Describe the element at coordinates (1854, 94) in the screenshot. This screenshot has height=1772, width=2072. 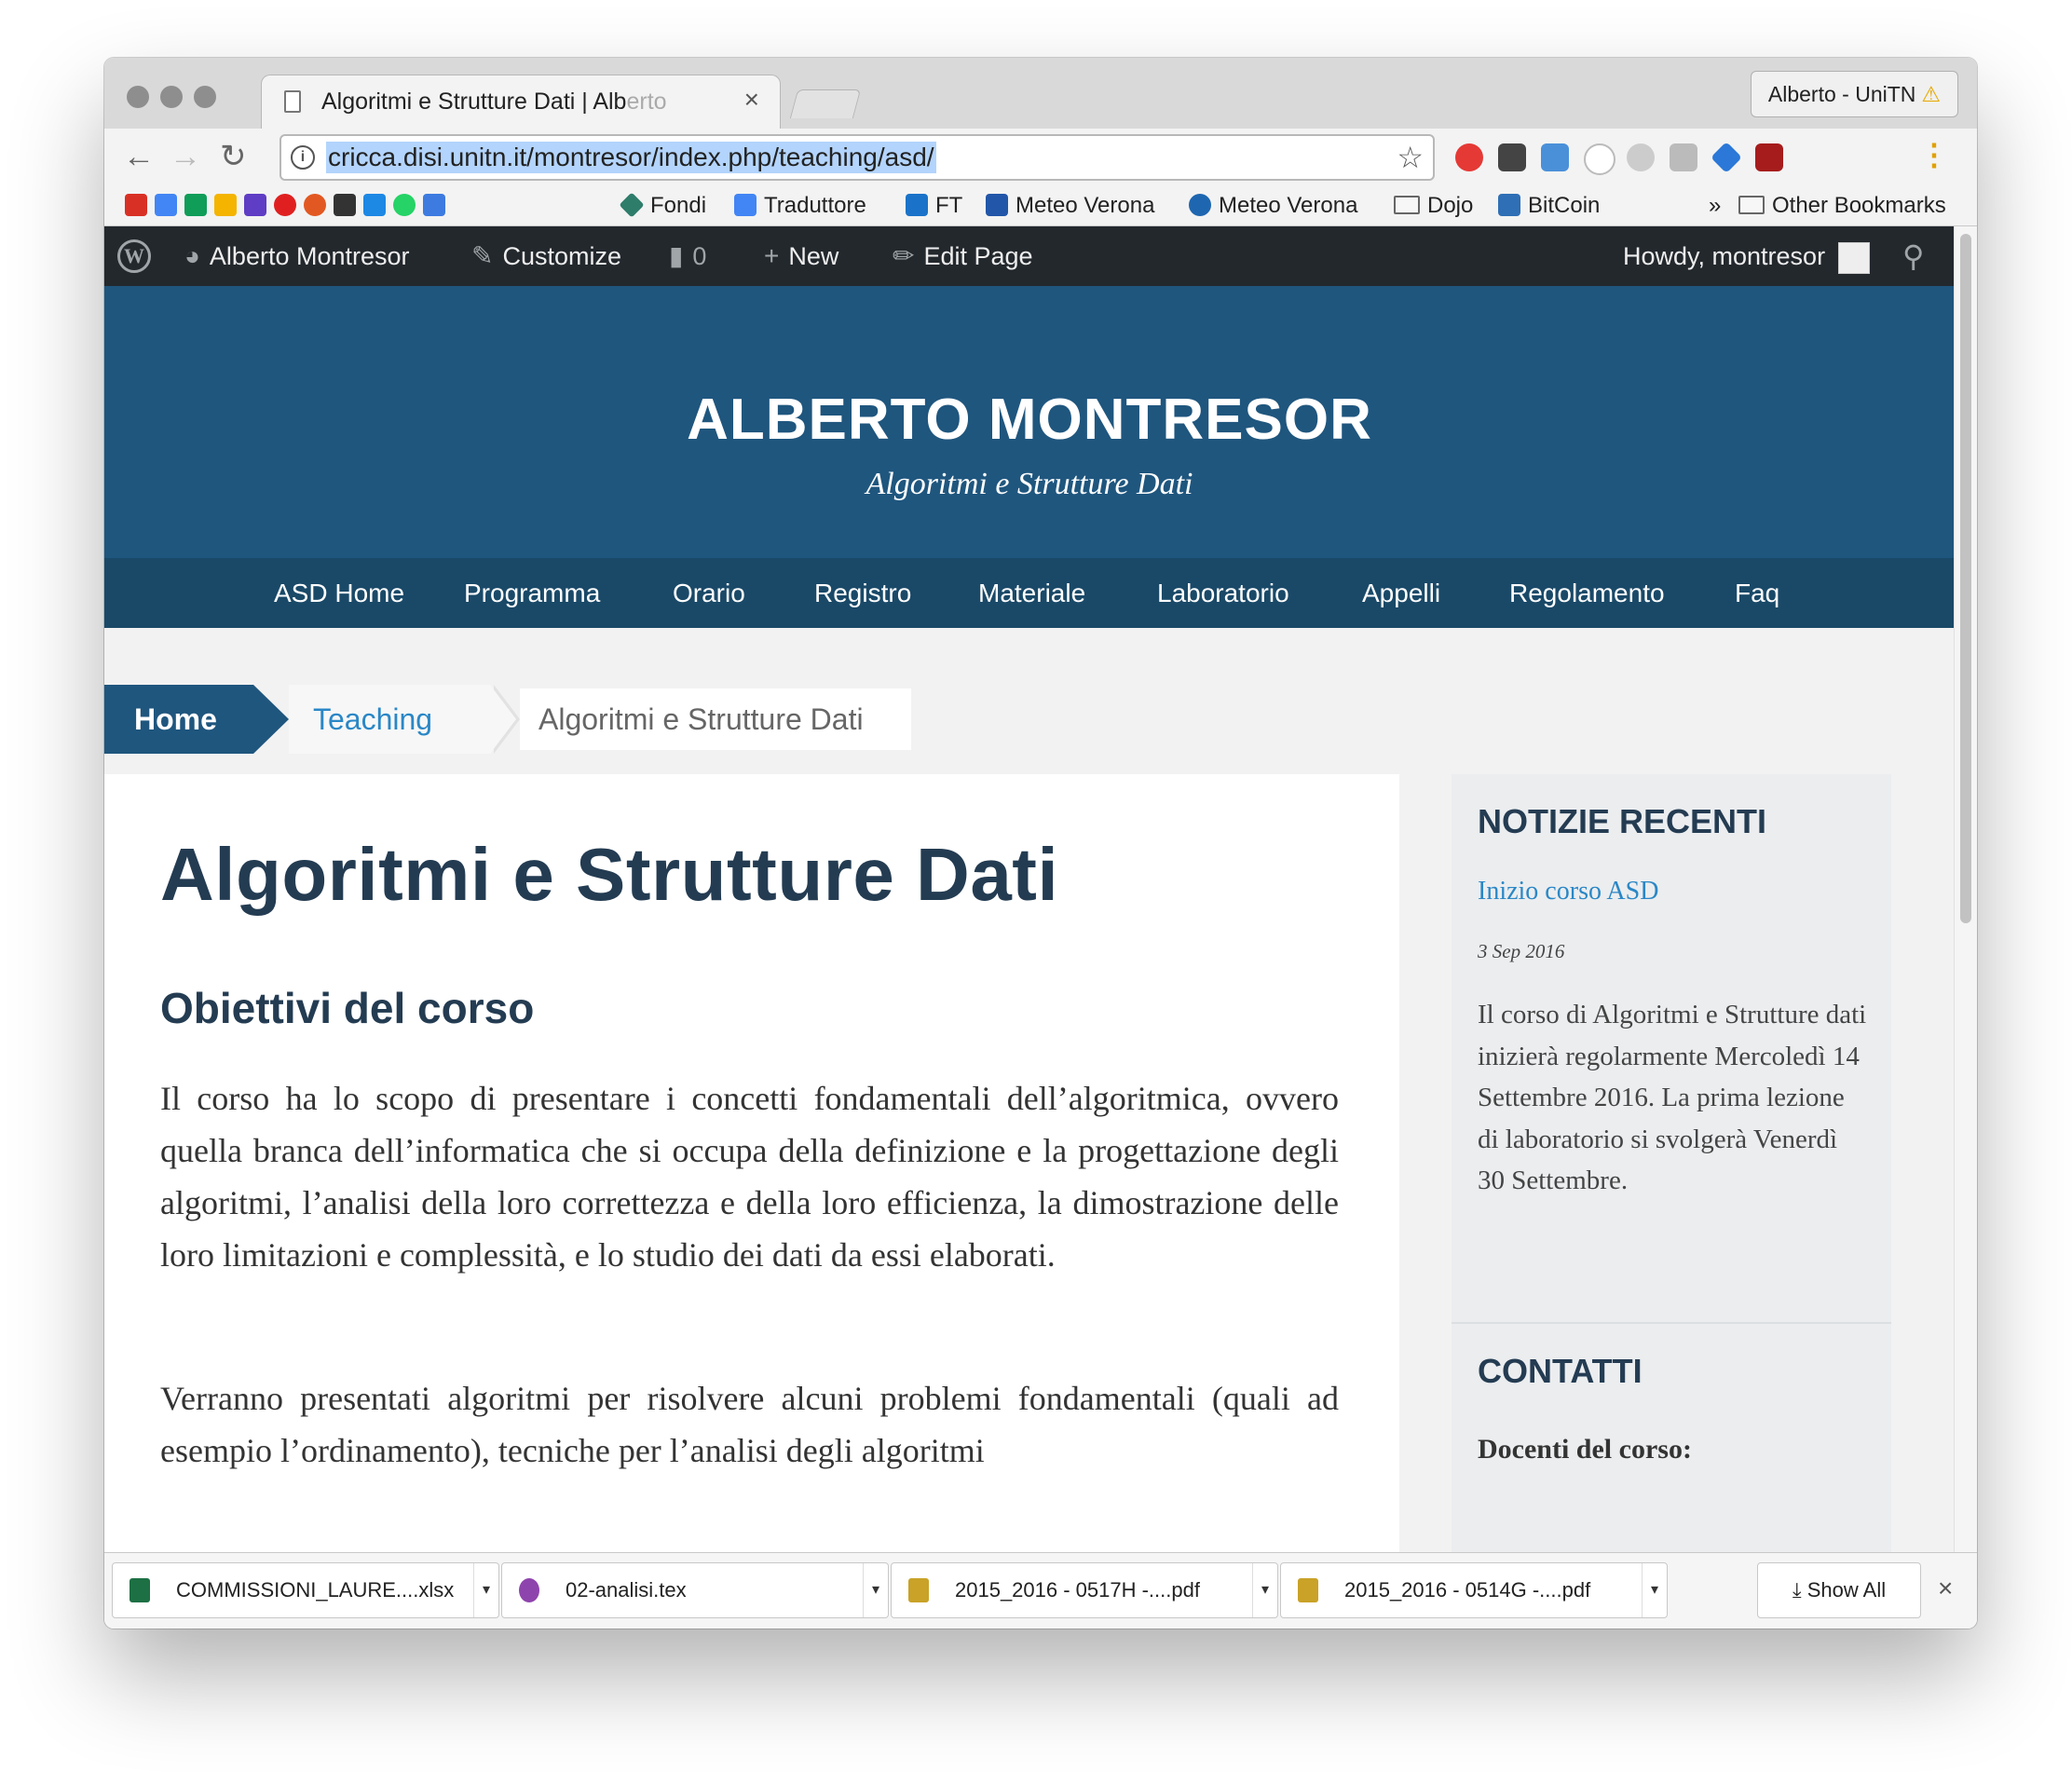
I see `profile-button: Alberto - UniTN ⚠` at that location.